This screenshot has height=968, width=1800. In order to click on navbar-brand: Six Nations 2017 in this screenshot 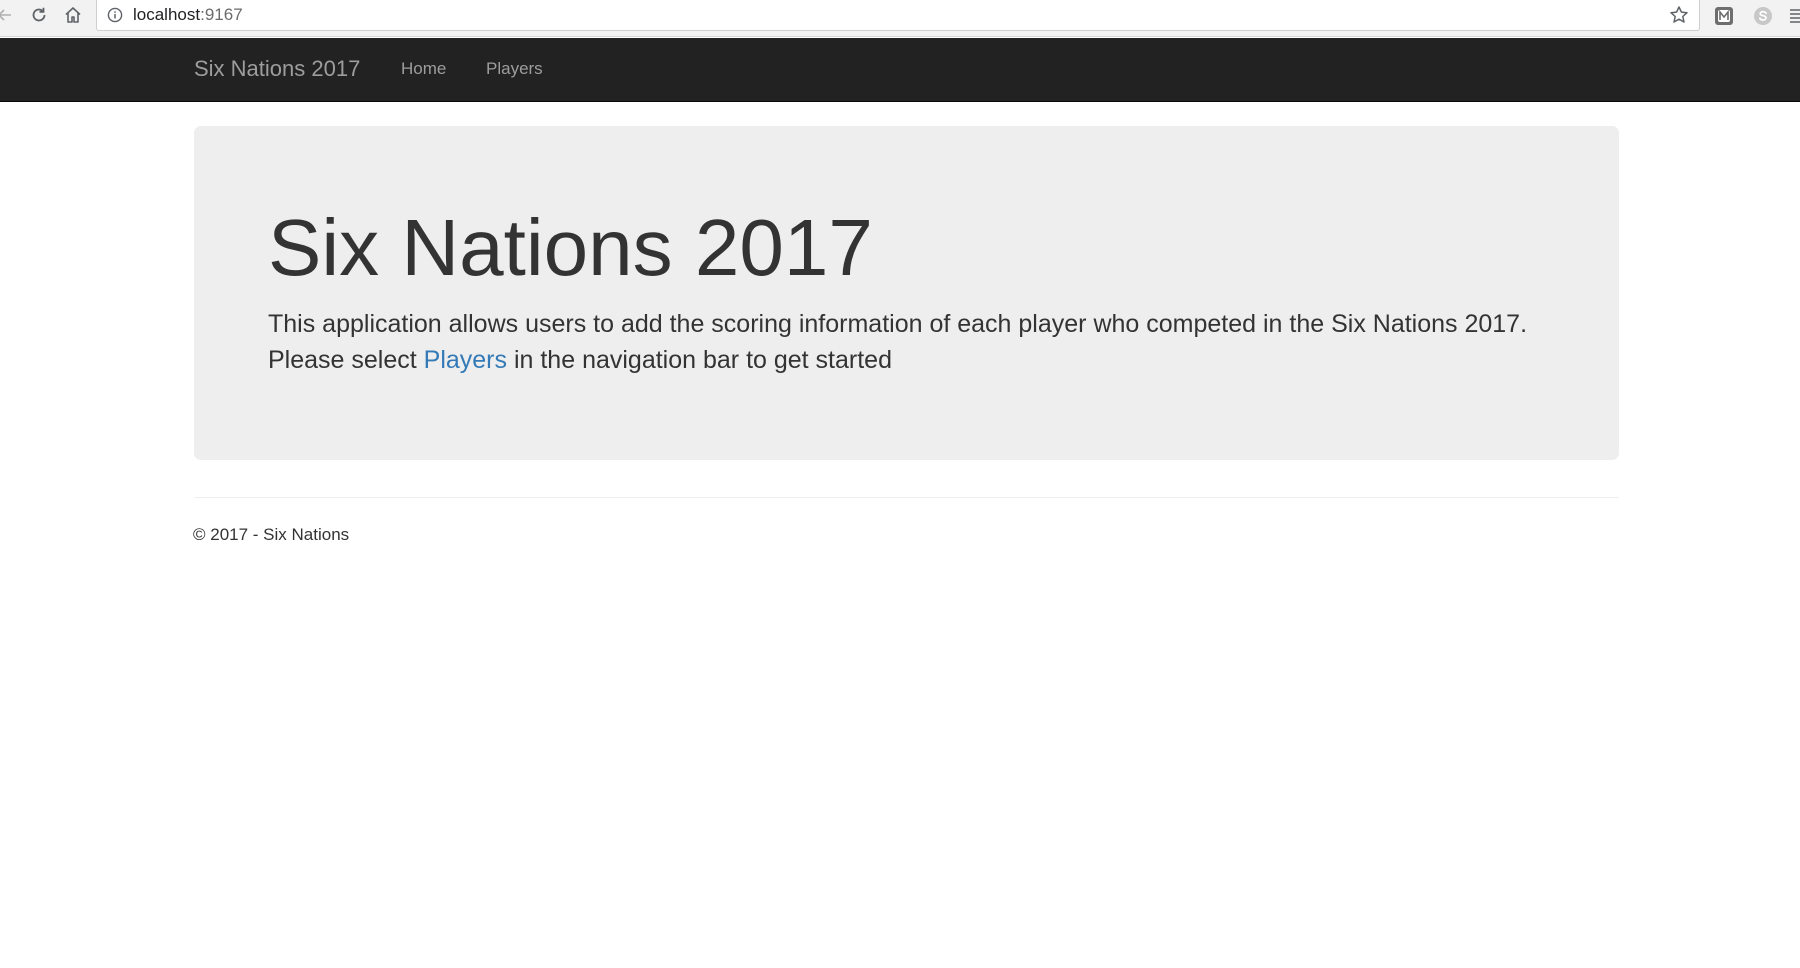, I will do `click(277, 69)`.